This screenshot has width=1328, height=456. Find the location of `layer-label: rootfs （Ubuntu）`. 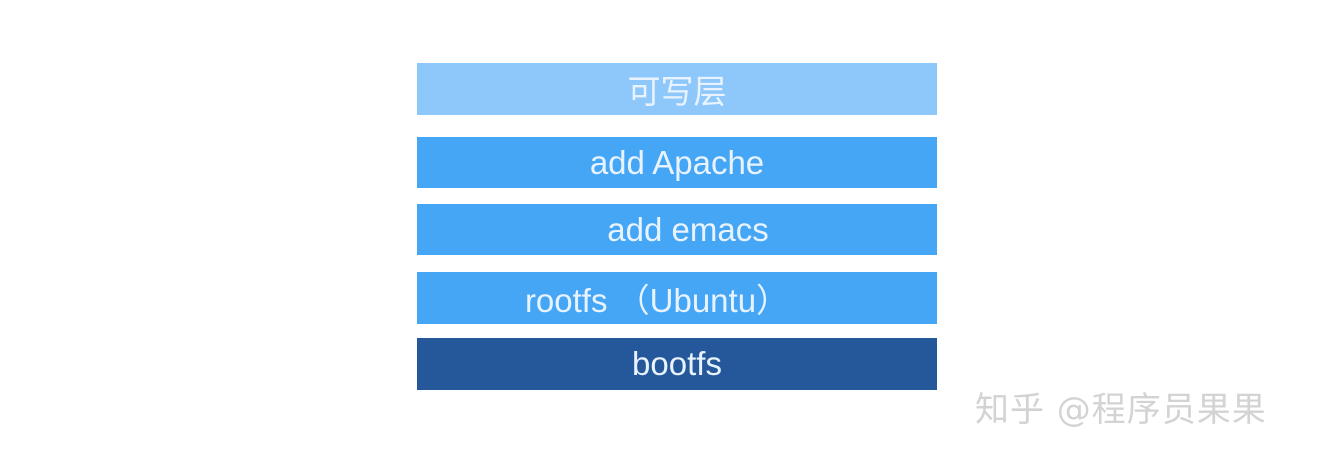

layer-label: rootfs （Ubuntu） is located at coordinates (657, 300).